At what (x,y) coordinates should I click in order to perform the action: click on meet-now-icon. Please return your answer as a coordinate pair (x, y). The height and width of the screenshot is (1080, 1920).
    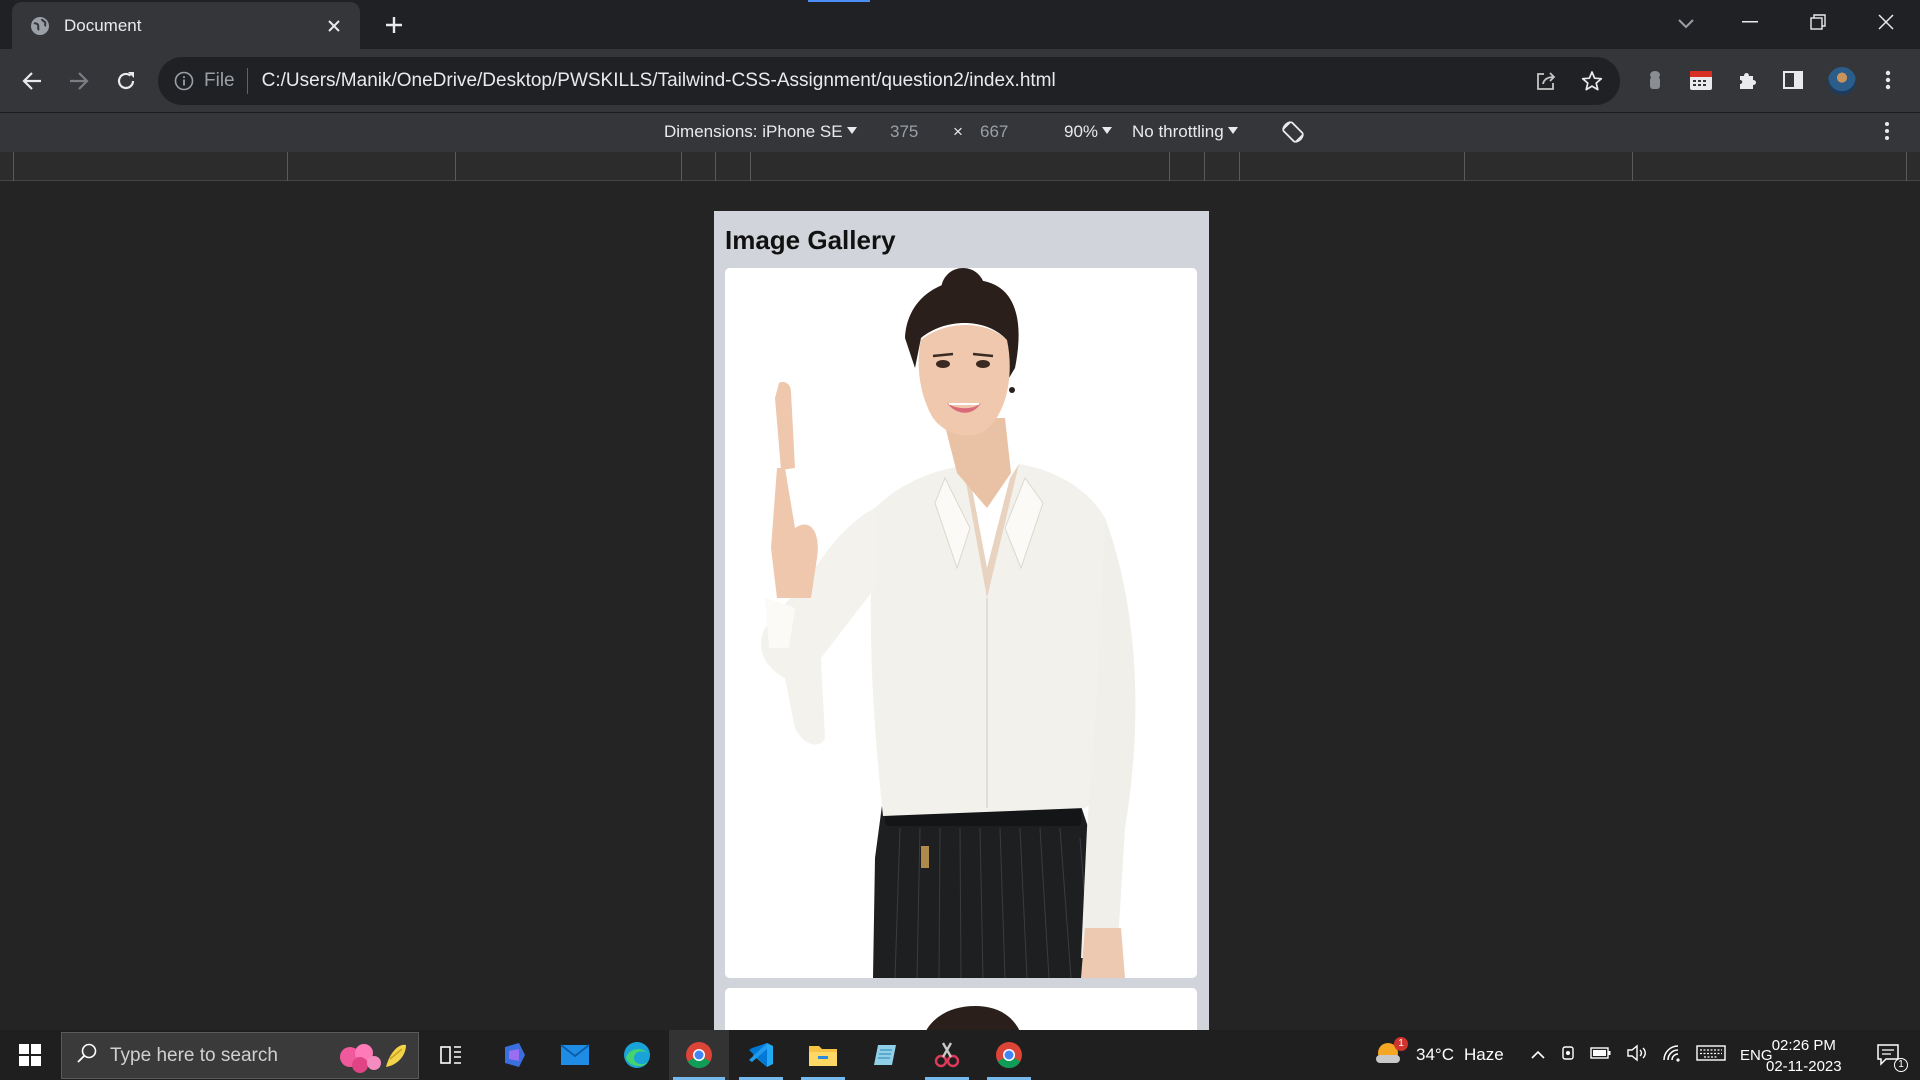
    Looking at the image, I should click on (1568, 1055).